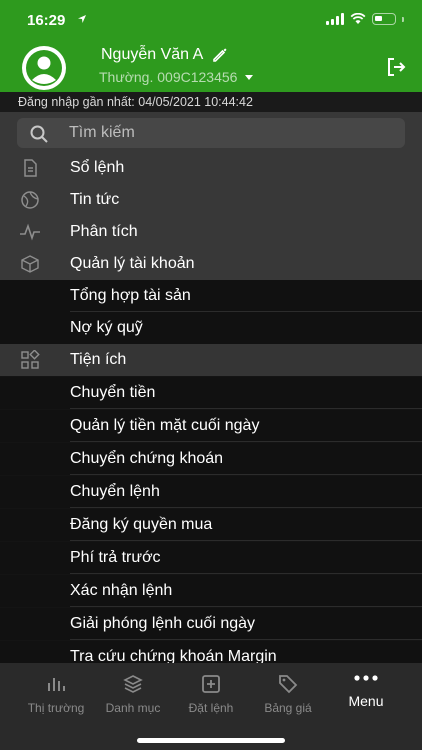 This screenshot has height=750, width=422. What do you see at coordinates (211, 328) in the screenshot?
I see `submenu-item-no-ky-quy: Nợ ký quỹ` at bounding box center [211, 328].